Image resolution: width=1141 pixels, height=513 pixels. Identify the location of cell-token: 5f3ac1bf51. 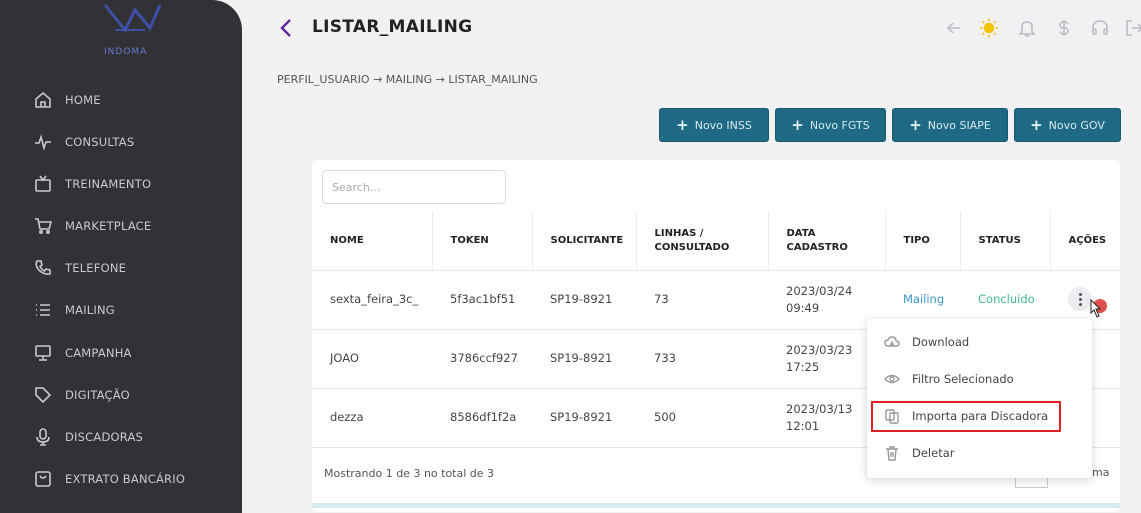
(482, 300).